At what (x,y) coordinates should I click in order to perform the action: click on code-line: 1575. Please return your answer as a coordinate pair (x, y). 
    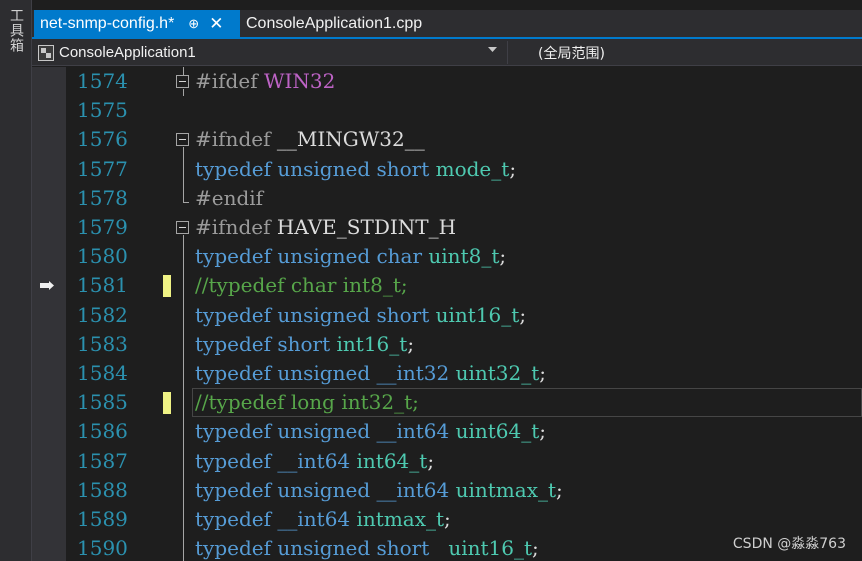
    Looking at the image, I should click on (447, 110).